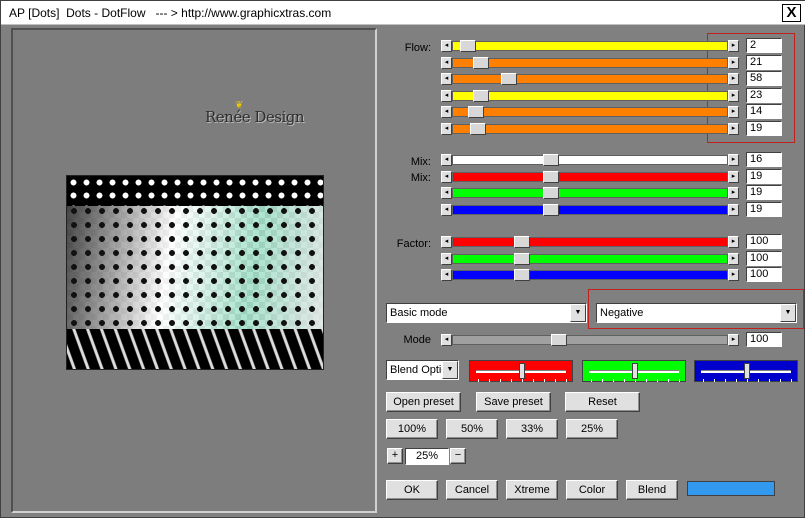  I want to click on flow-slider-6: ◂ ▸, so click(590, 128).